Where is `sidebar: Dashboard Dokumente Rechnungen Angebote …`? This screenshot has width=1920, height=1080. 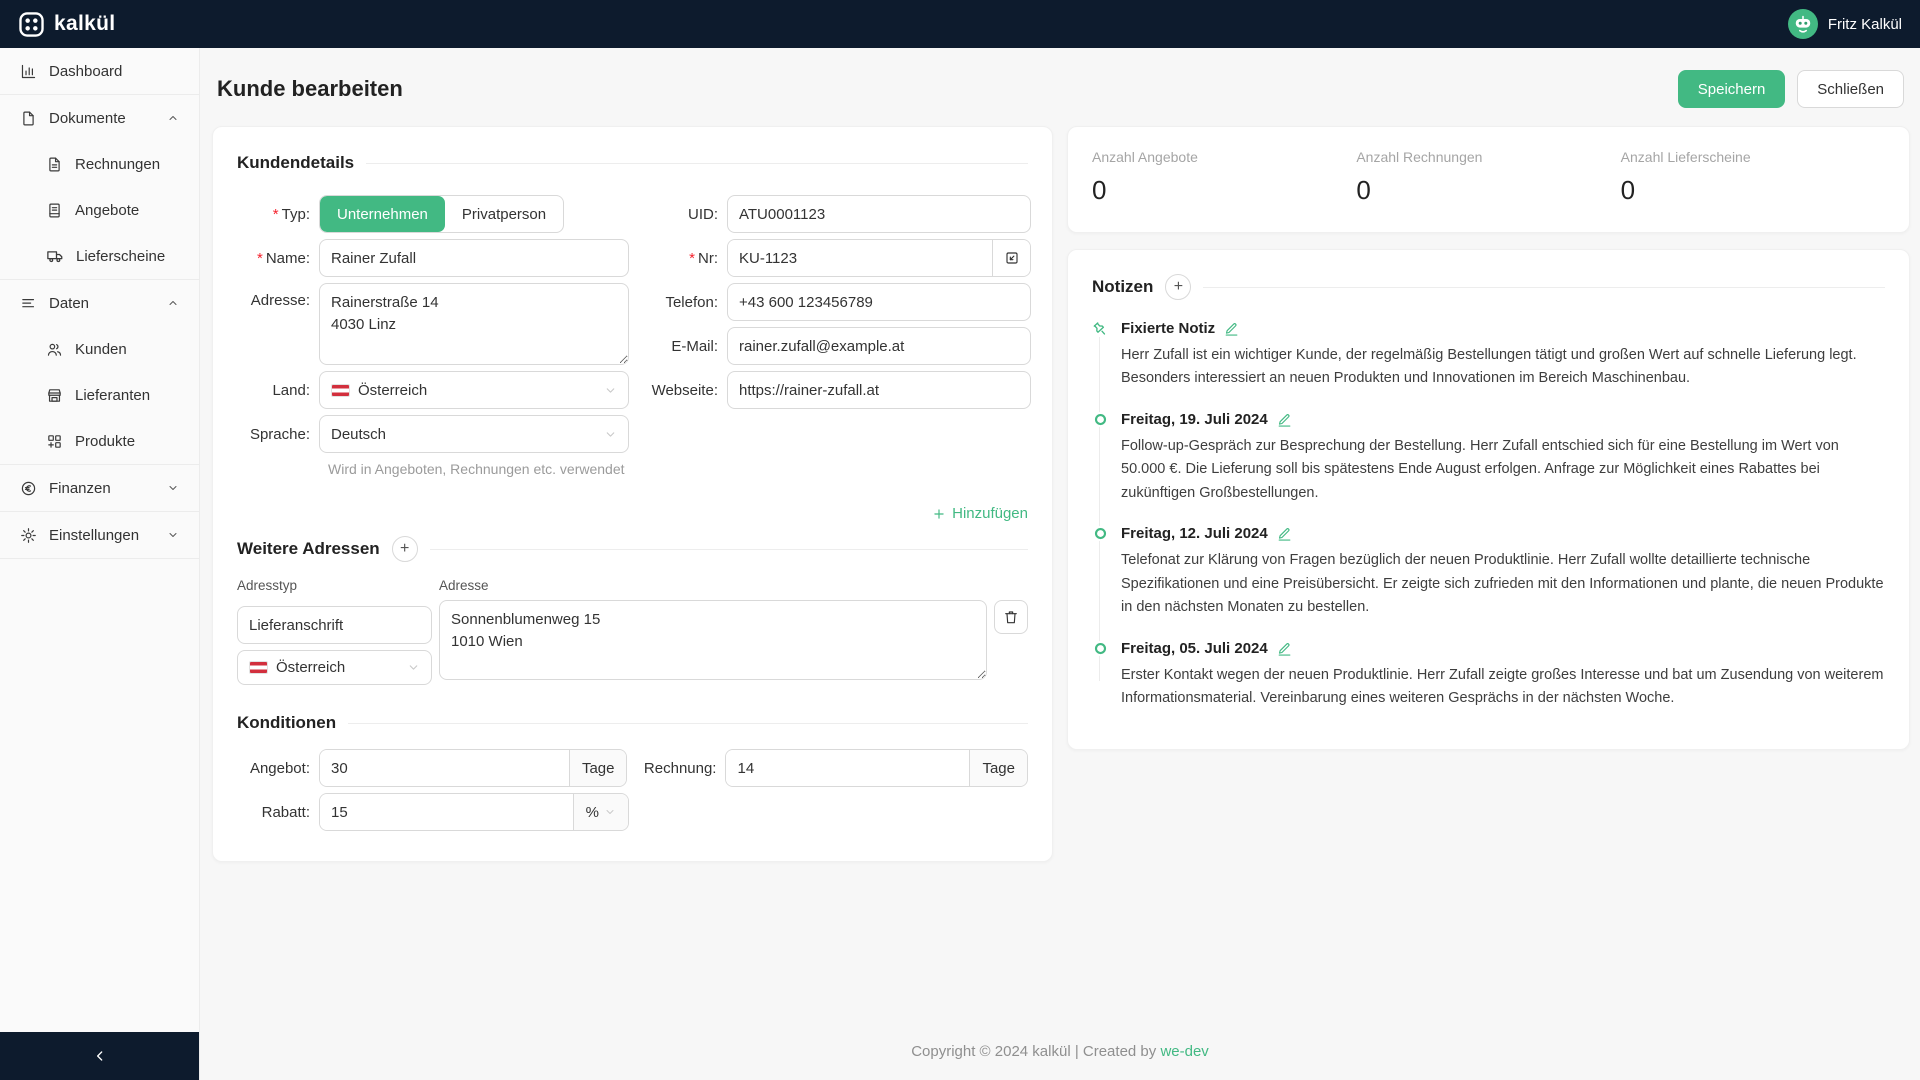
sidebar: Dashboard Dokumente Rechnungen Angebote … is located at coordinates (100, 564).